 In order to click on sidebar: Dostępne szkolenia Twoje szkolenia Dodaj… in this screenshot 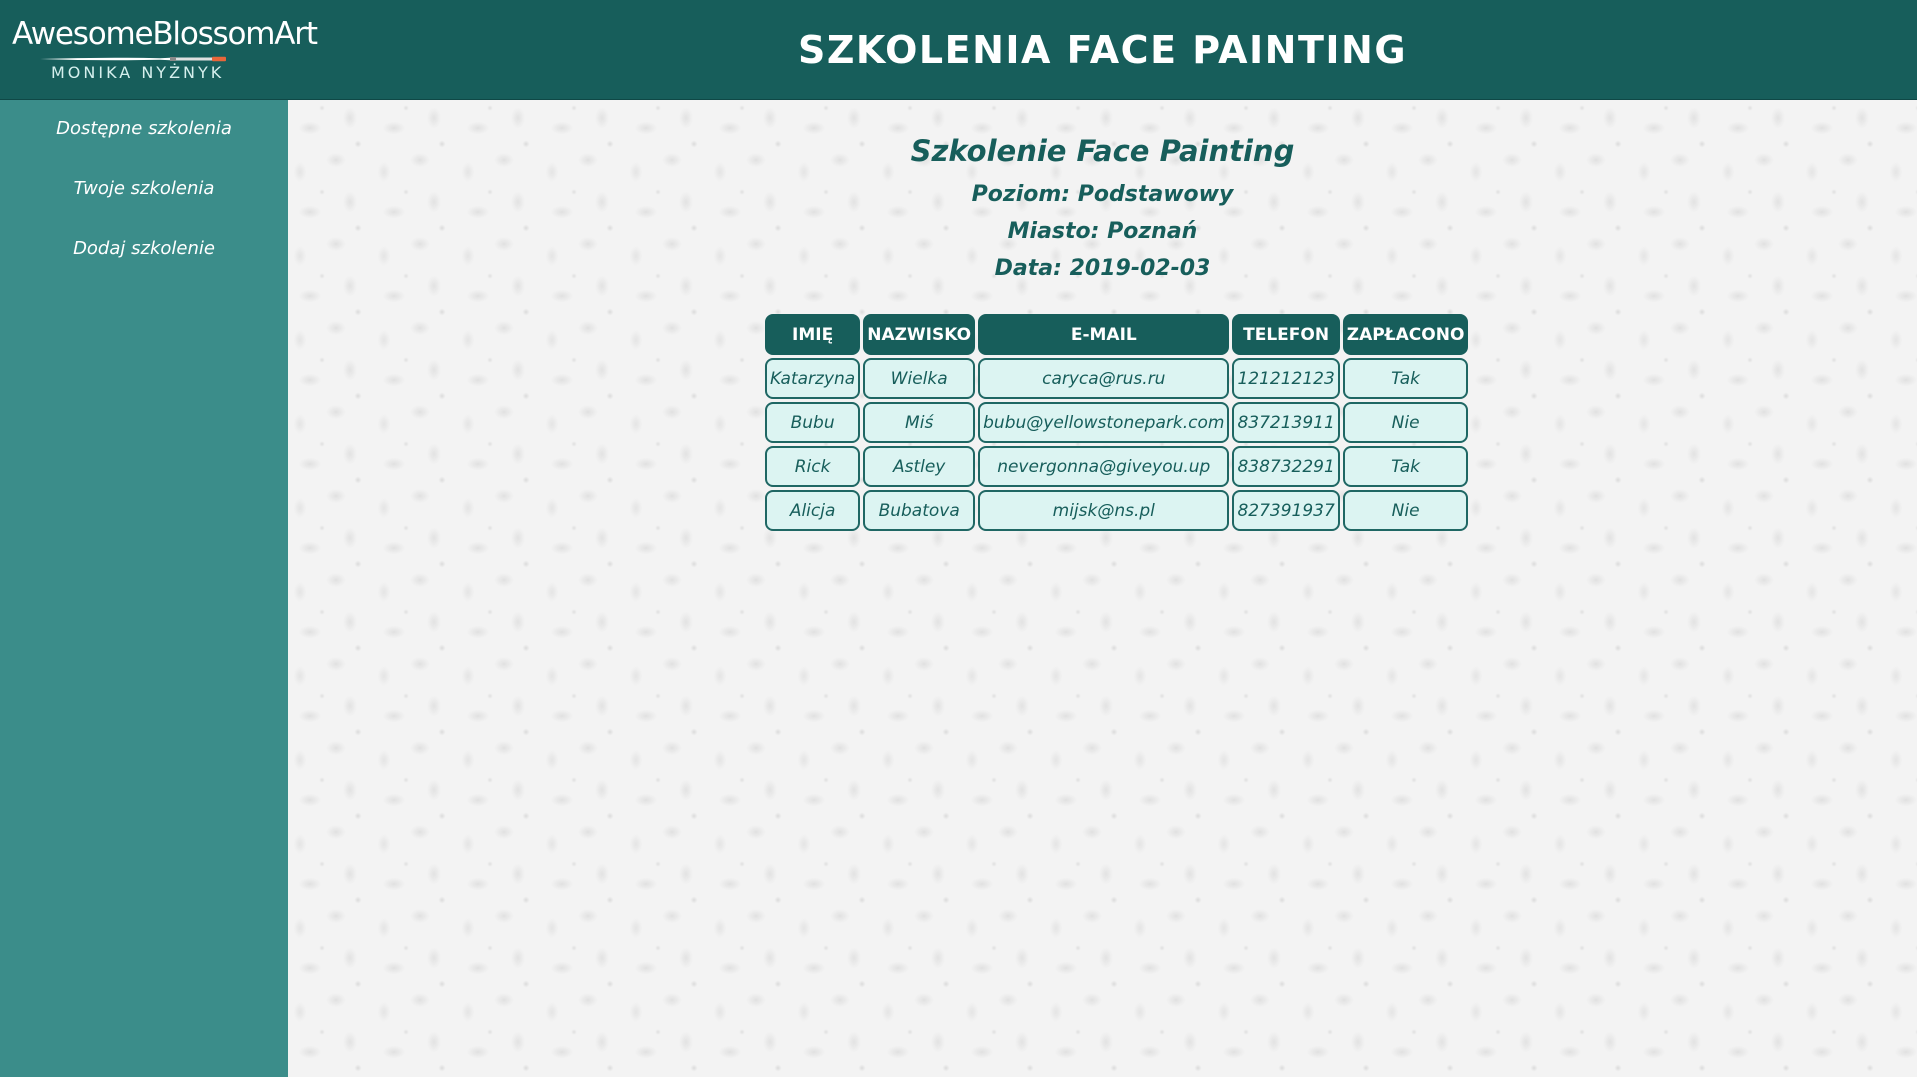, I will do `click(144, 588)`.